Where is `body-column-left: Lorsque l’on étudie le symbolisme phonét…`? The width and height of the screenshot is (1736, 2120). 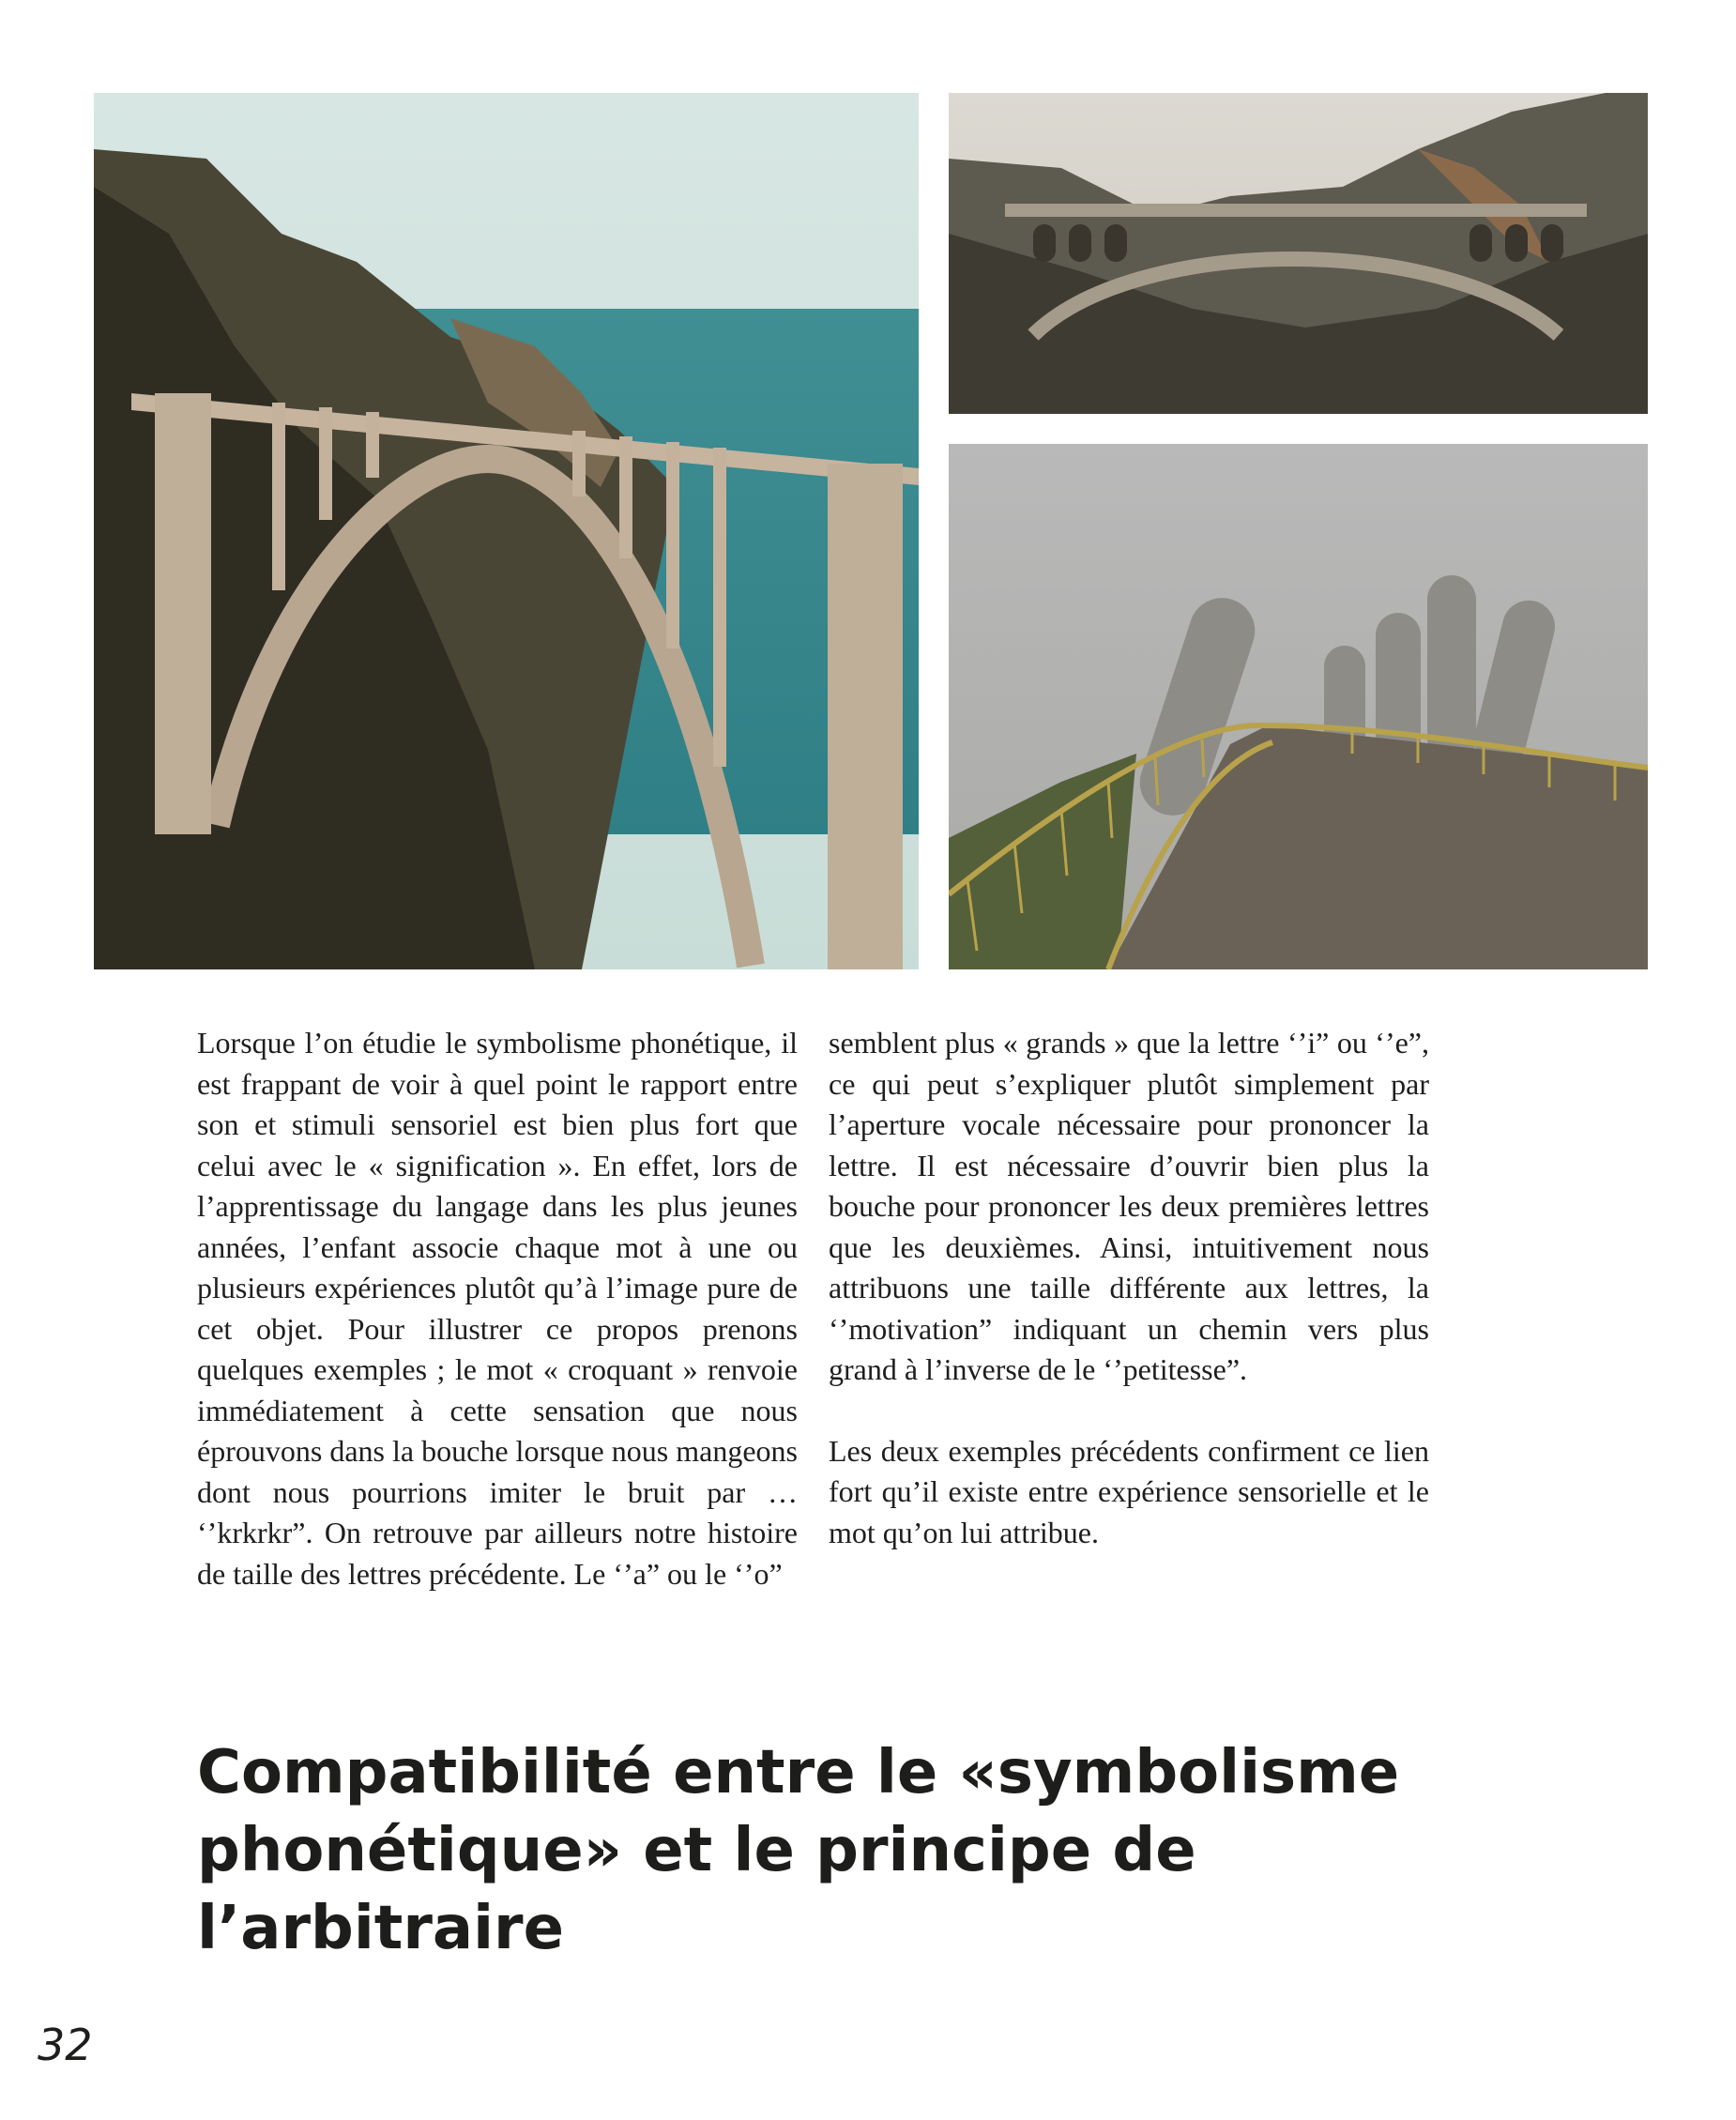 body-column-left: Lorsque l’on étudie le symbolisme phonét… is located at coordinates (497, 1308).